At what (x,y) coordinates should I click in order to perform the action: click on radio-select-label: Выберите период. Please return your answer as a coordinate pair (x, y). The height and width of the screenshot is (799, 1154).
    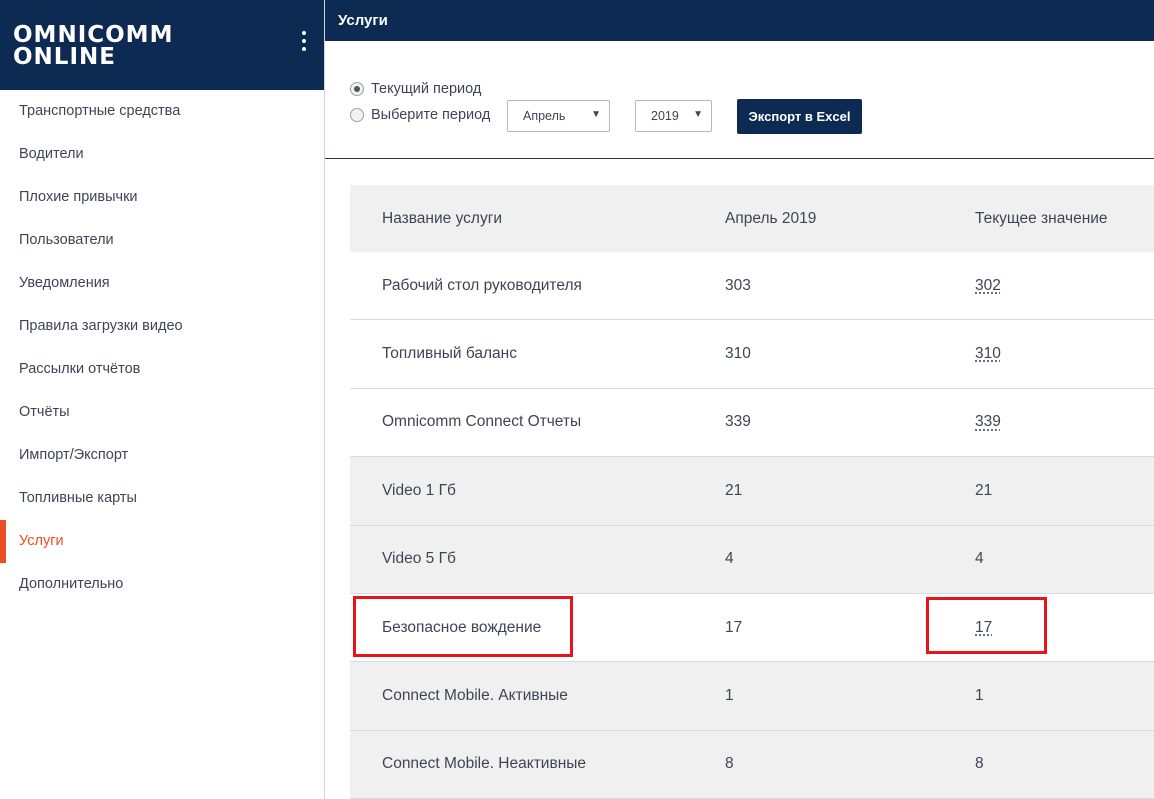
    Looking at the image, I should click on (431, 115).